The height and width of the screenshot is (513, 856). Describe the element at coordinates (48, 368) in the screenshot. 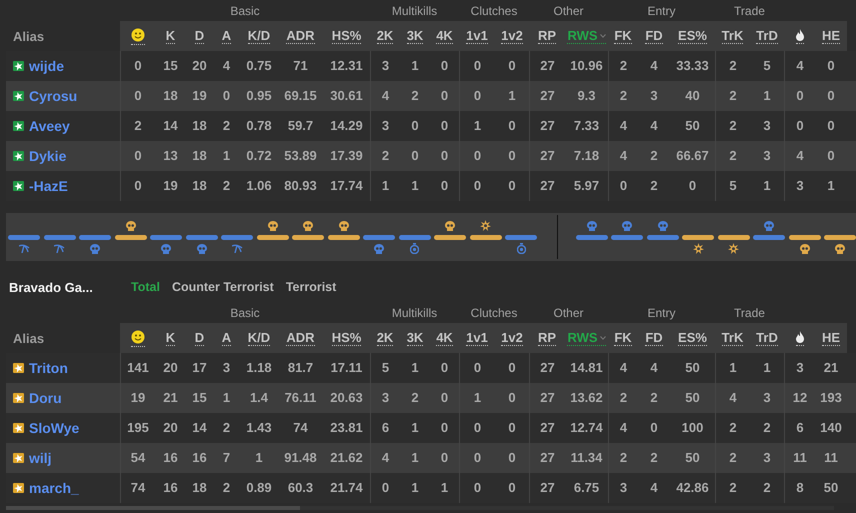

I see `player-alias-link: Triton` at that location.